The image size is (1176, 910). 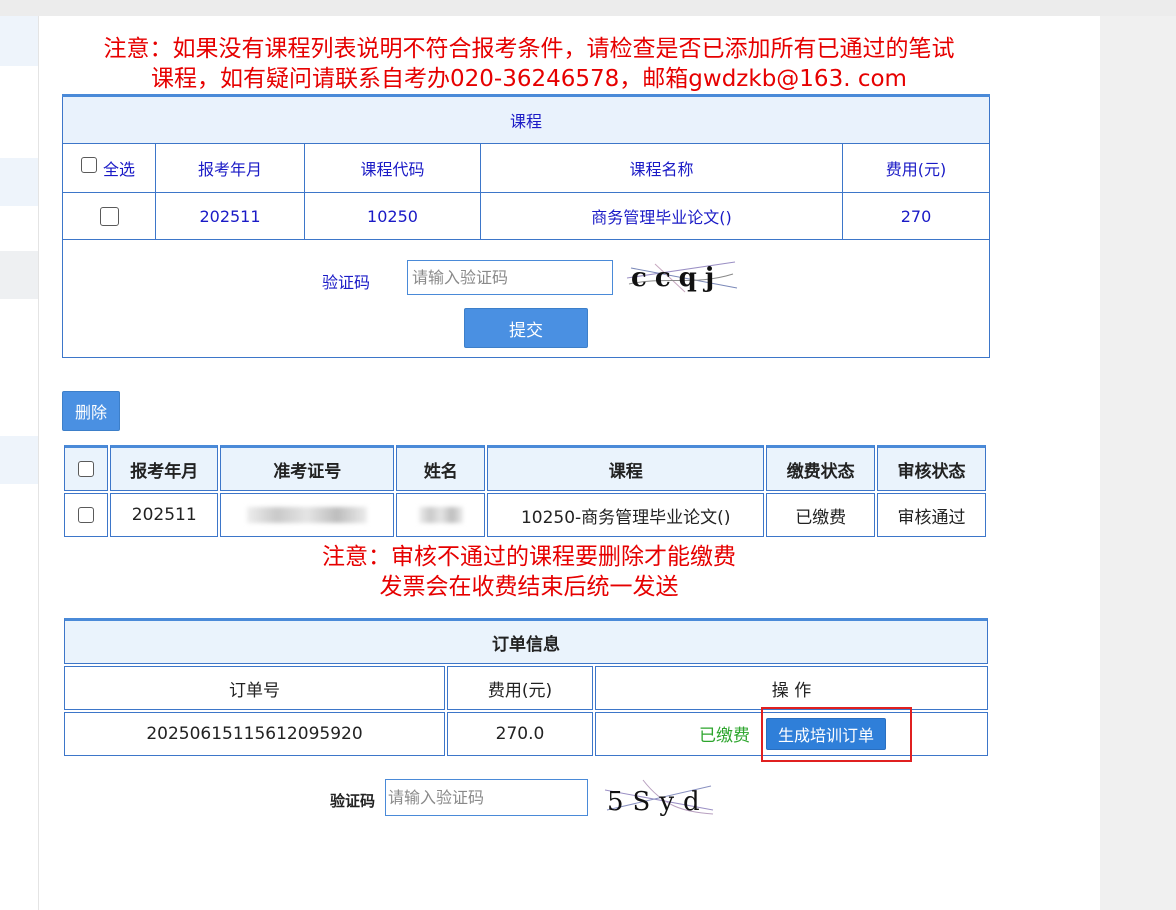 I want to click on reg-pay-status: 已缴费, so click(x=821, y=515).